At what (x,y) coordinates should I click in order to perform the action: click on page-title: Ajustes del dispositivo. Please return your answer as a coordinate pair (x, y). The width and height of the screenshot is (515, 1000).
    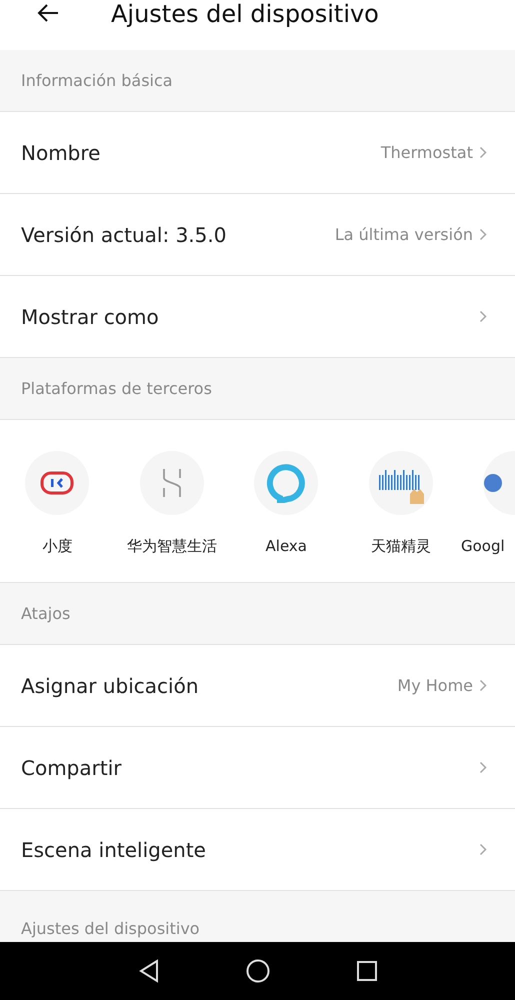
    Looking at the image, I should click on (245, 14).